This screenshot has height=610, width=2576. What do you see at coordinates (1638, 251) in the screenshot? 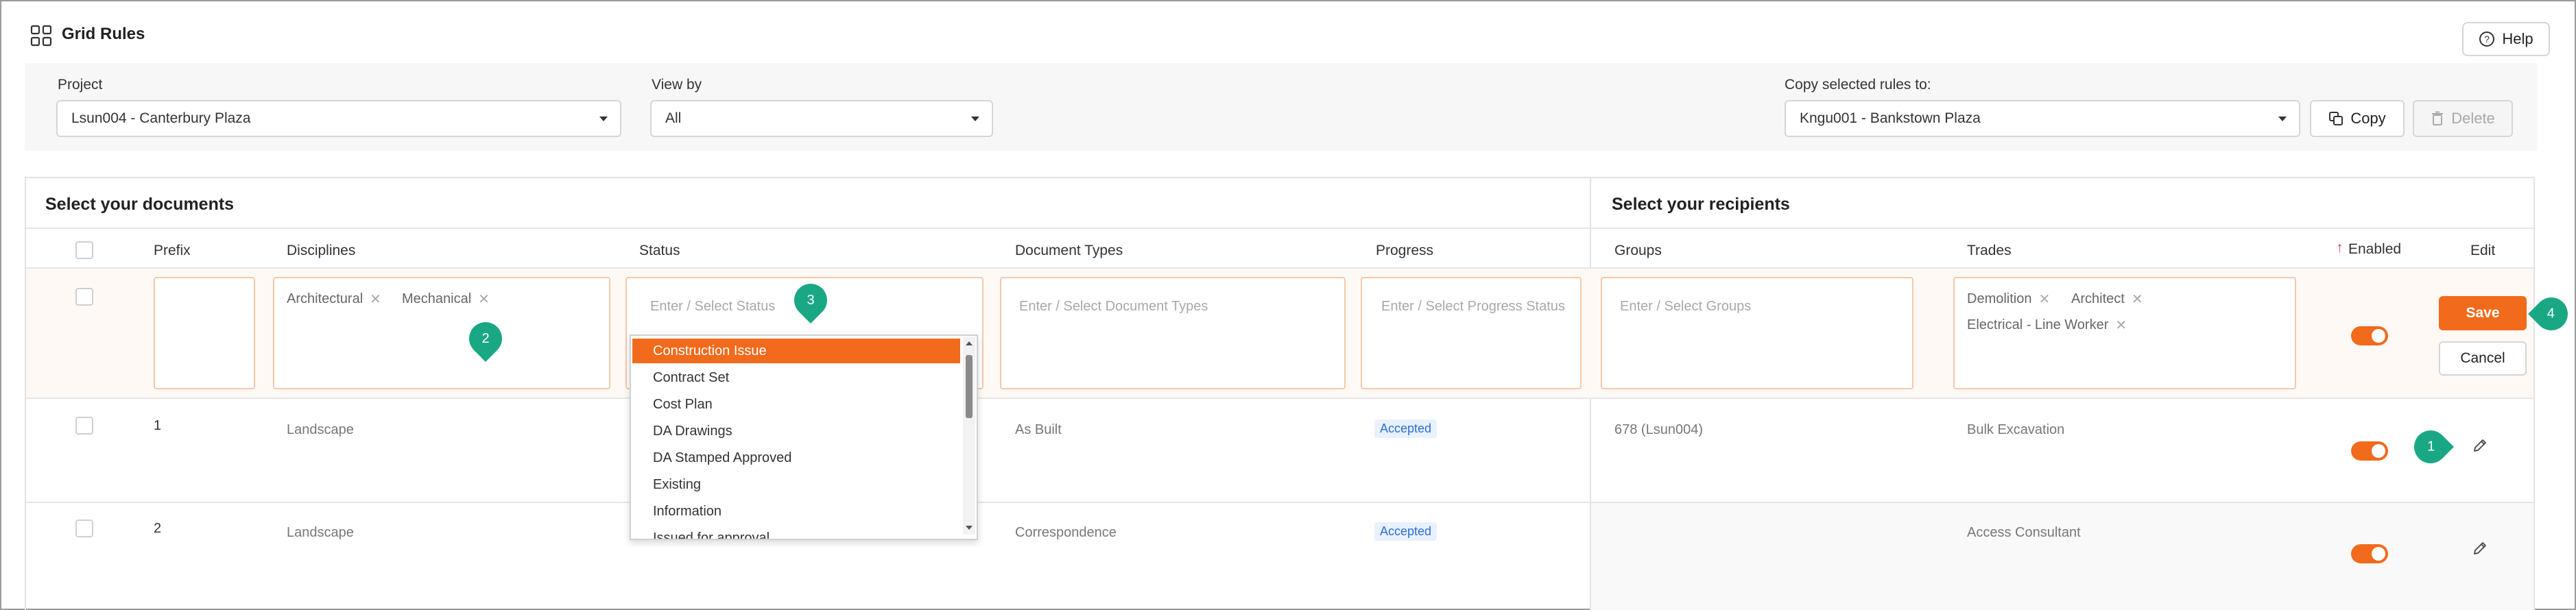
I see `header-groups: Groups` at bounding box center [1638, 251].